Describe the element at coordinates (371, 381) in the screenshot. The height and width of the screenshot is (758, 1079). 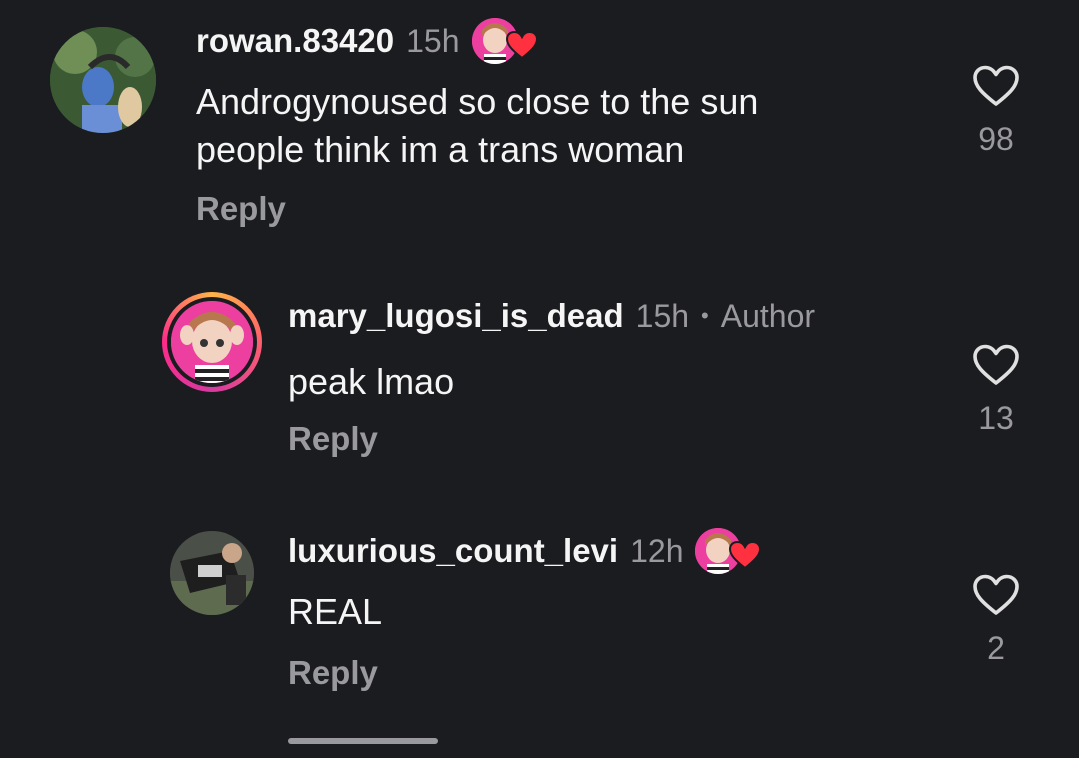
I see `comment-text: peak lmao` at that location.